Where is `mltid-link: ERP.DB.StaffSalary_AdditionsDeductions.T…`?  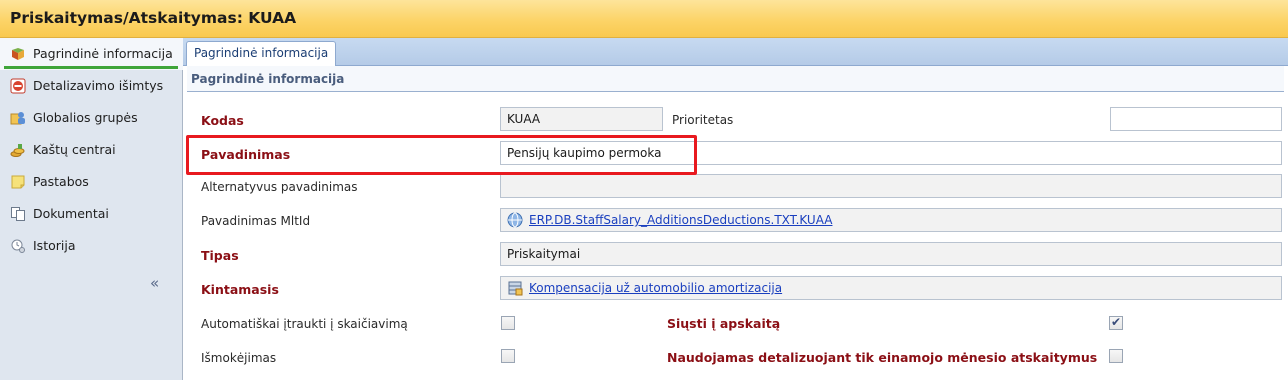 mltid-link: ERP.DB.StaffSalary_AdditionsDeductions.T… is located at coordinates (680, 220).